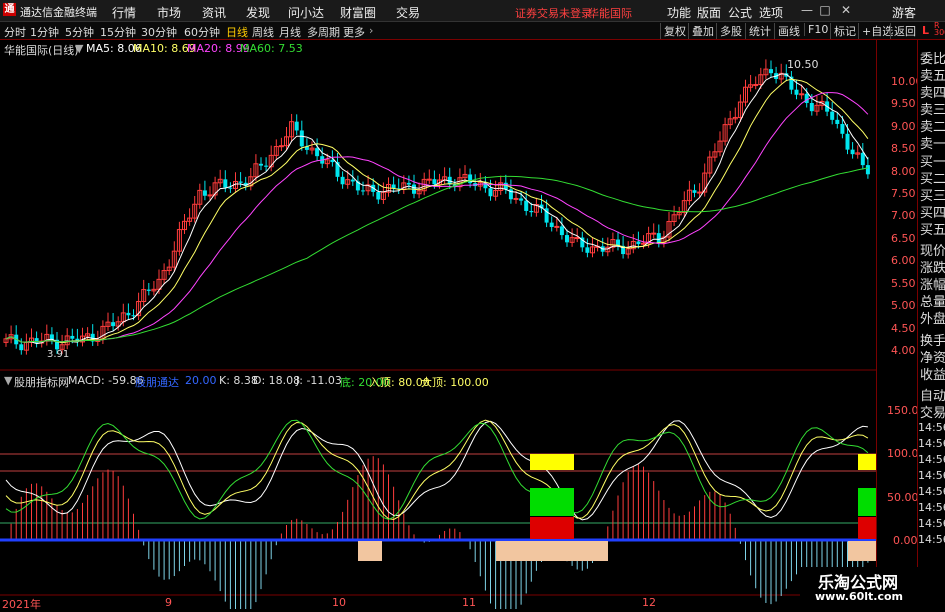 This screenshot has height=612, width=945. Describe the element at coordinates (903, 126) in the screenshot. I see `price-tick: 9.00` at that location.